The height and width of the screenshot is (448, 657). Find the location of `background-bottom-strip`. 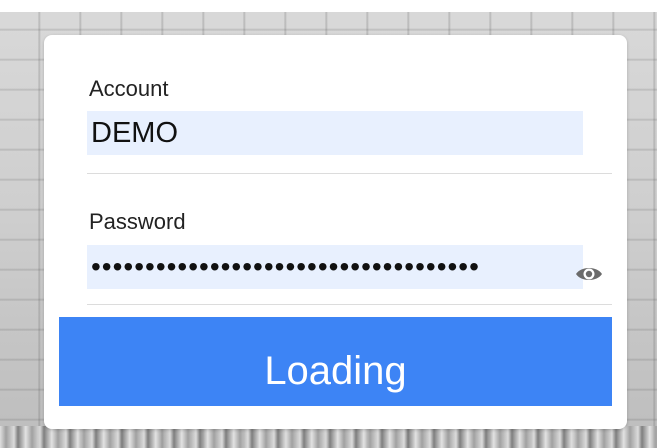

background-bottom-strip is located at coordinates (328, 437).